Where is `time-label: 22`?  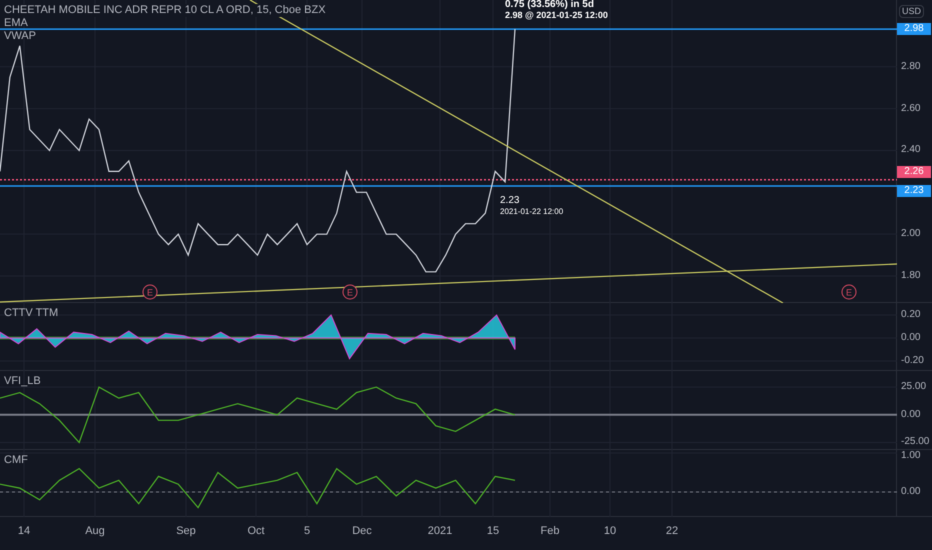 time-label: 22 is located at coordinates (672, 531).